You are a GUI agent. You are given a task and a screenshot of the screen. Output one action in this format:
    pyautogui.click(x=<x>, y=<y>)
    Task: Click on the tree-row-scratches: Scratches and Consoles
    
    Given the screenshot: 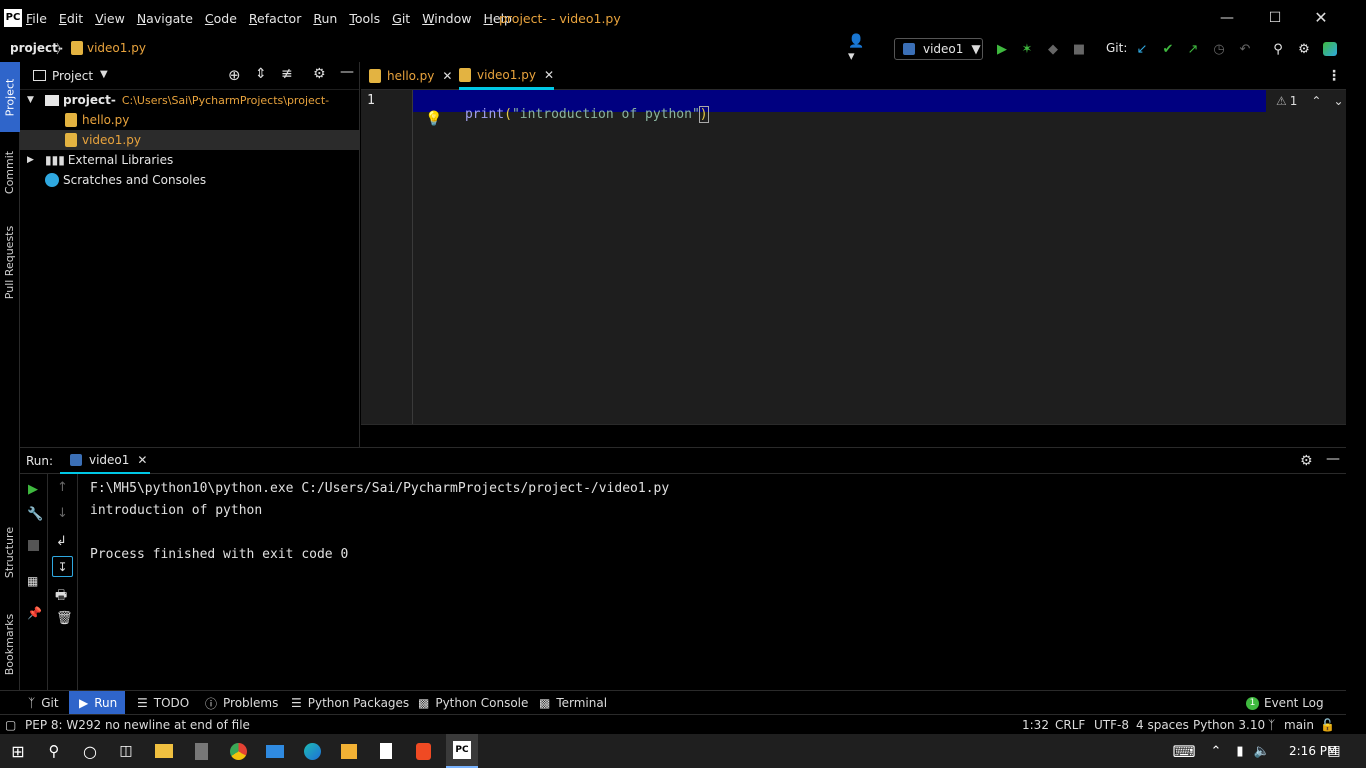 What is the action you would take?
    pyautogui.click(x=190, y=180)
    